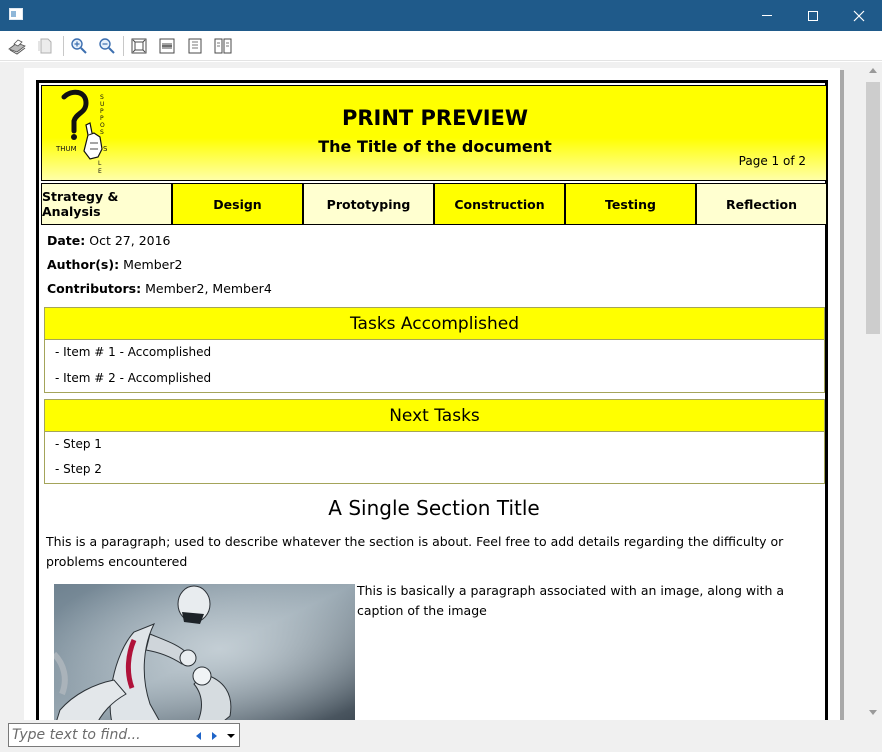 This screenshot has width=882, height=752. I want to click on date-line: Date: Oct 27, 2016, so click(109, 240).